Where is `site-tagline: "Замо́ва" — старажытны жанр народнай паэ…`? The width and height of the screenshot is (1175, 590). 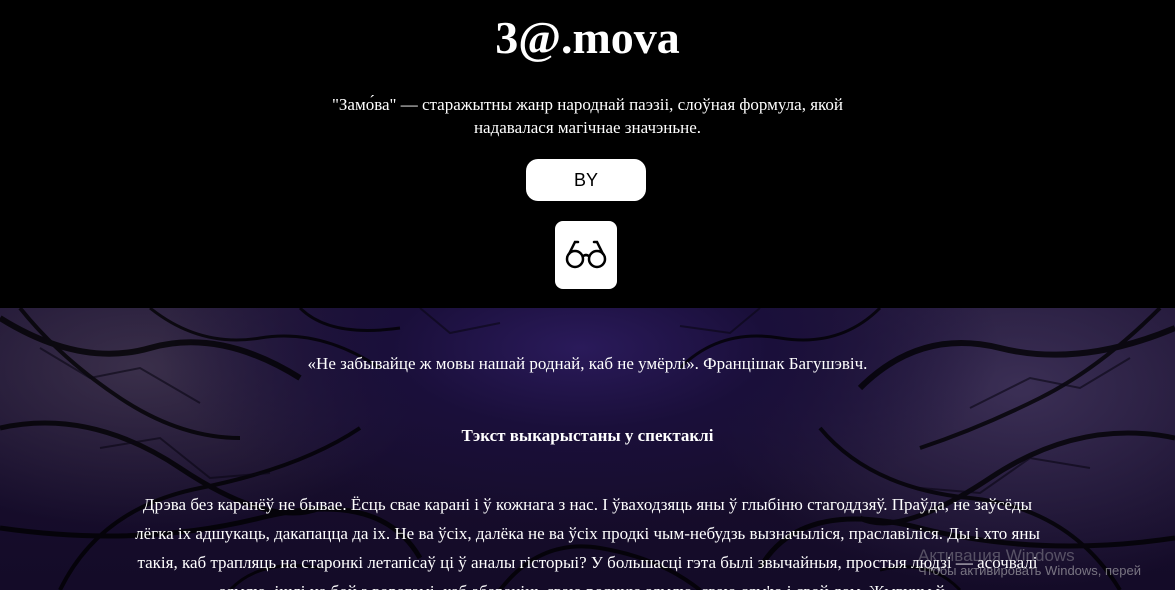 site-tagline: "Замо́ва" — старажытны жанр народнай паэ… is located at coordinates (587, 116).